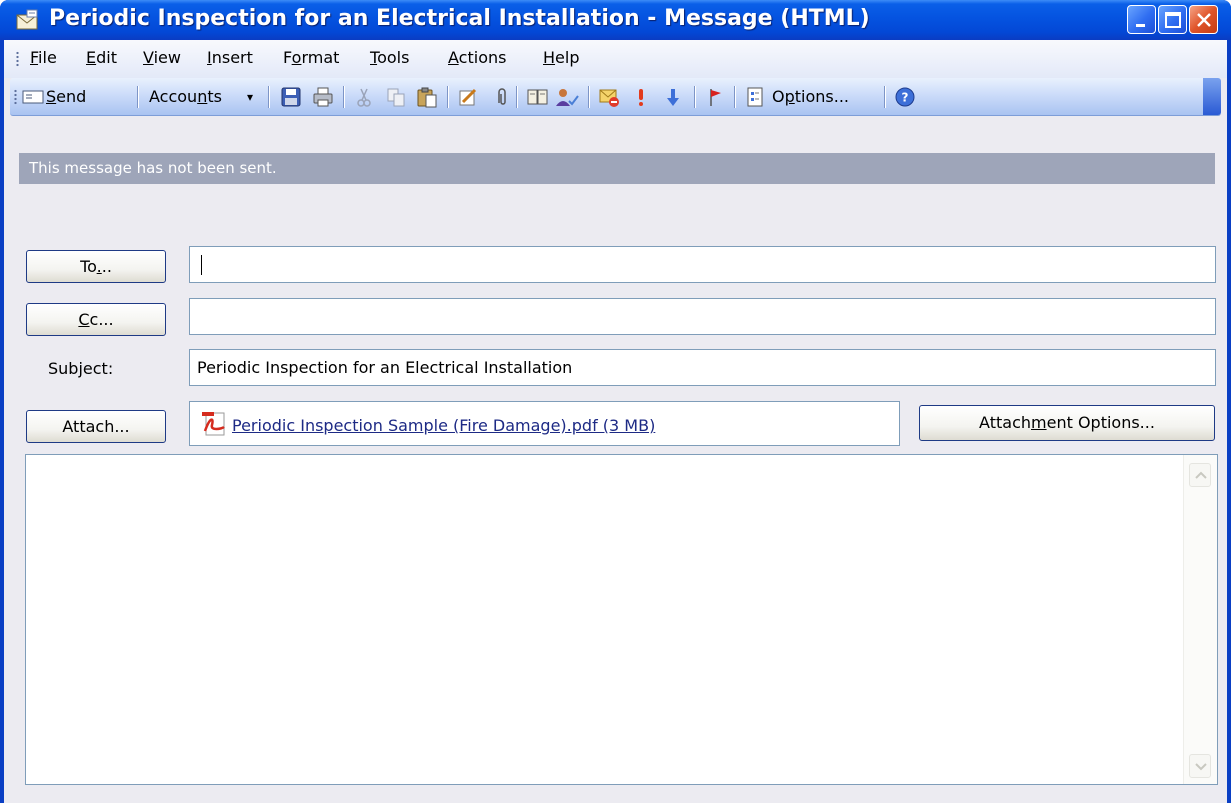 The image size is (1231, 803). What do you see at coordinates (502, 97) in the screenshot?
I see `paperclip-attach-icon` at bounding box center [502, 97].